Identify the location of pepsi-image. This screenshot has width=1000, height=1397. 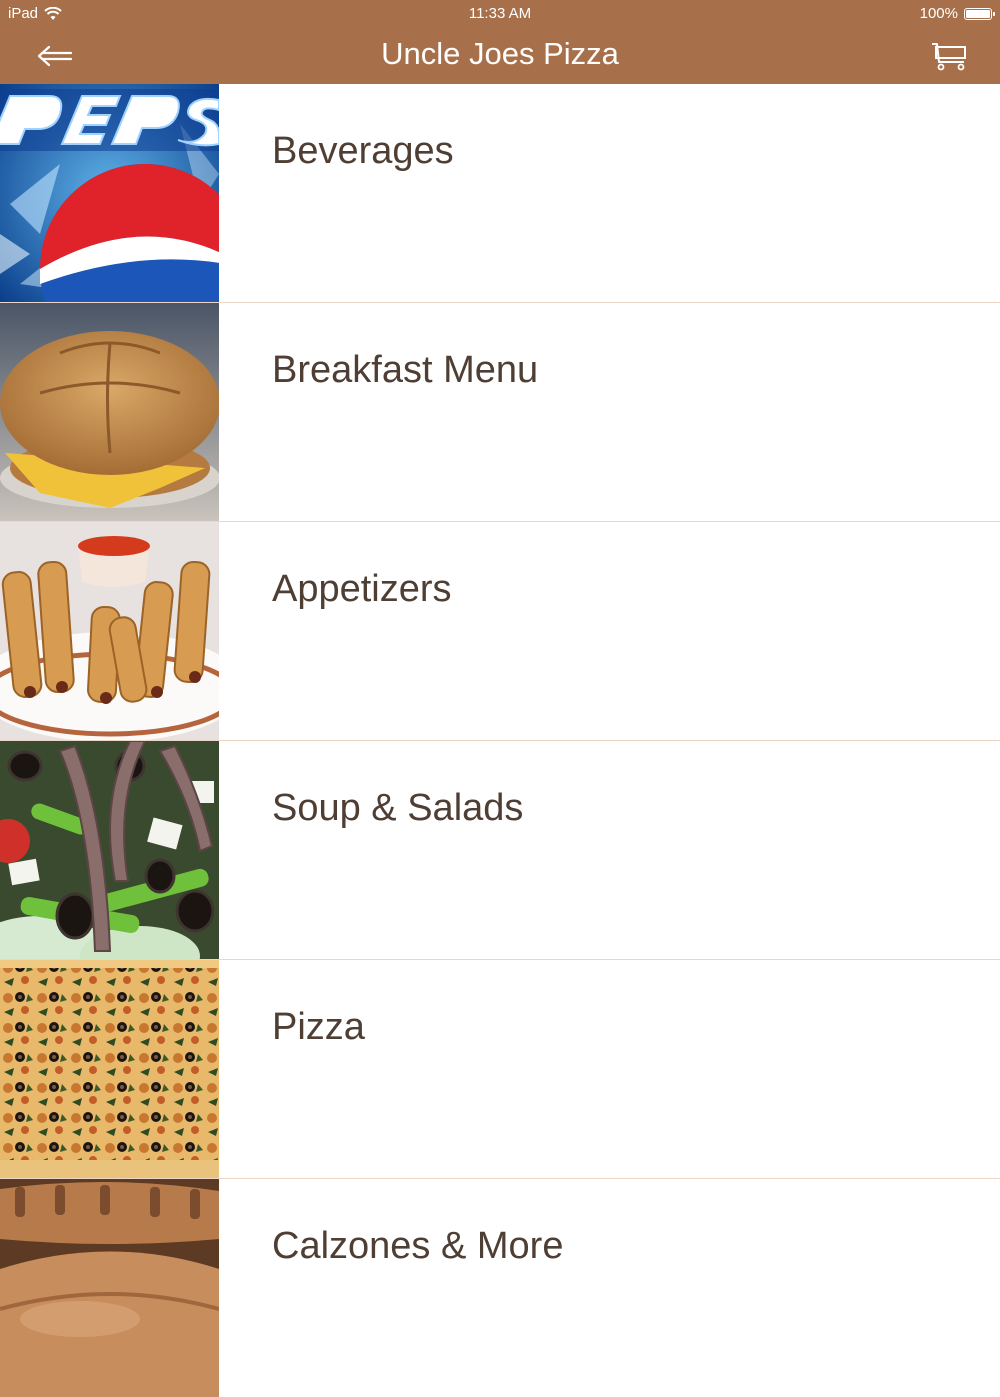
(109, 193).